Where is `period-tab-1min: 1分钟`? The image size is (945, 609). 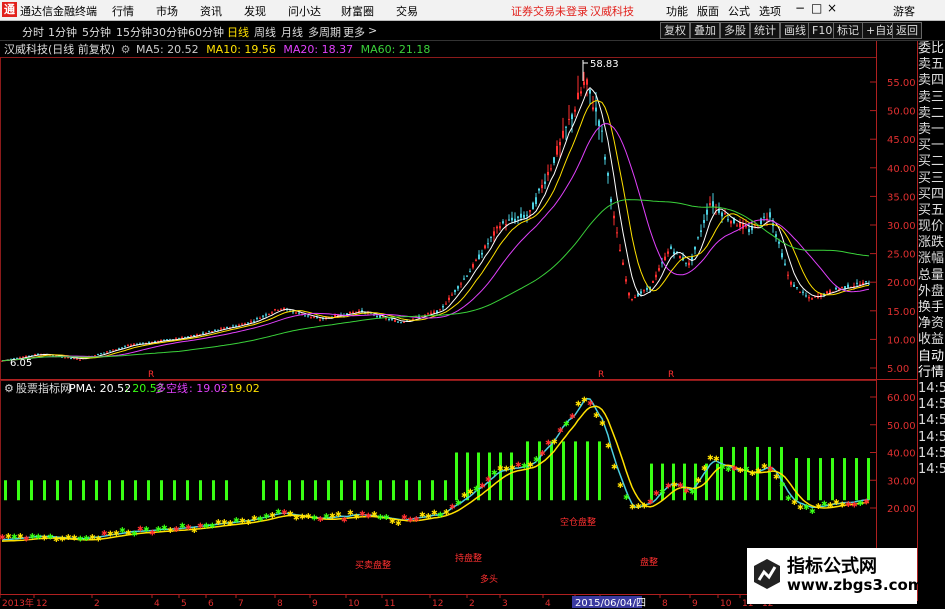
period-tab-1min: 1分钟 is located at coordinates (62, 32).